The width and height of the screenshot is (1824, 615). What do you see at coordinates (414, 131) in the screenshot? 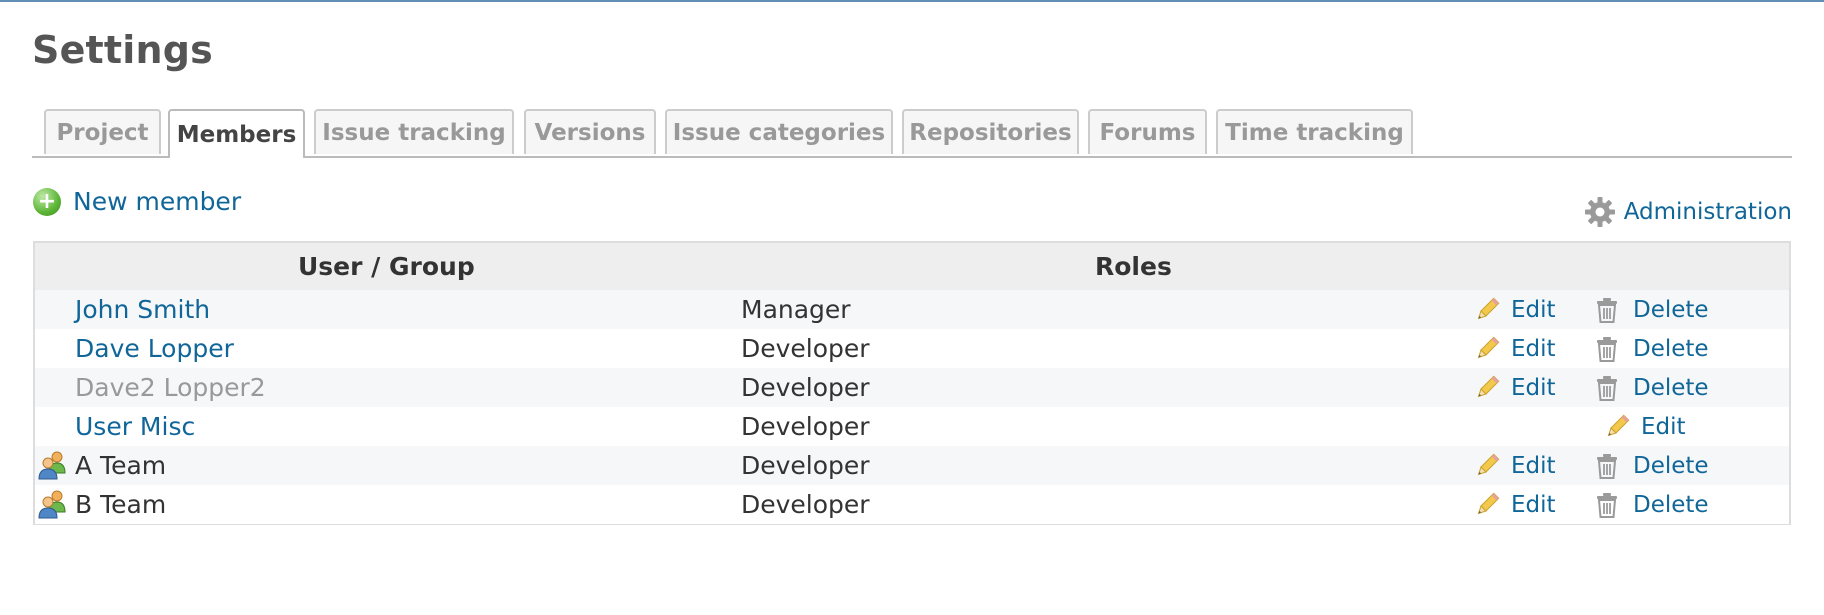
I see `tab-issue-tracking: Issue tracking` at bounding box center [414, 131].